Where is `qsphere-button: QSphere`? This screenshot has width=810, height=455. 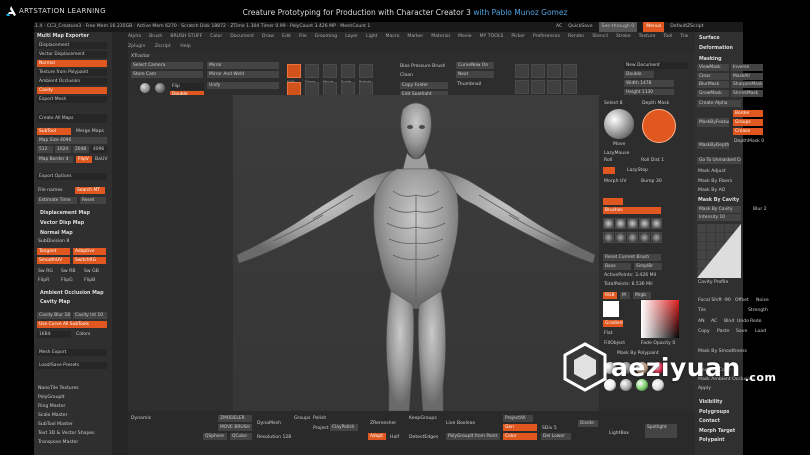
qsphere-button: QSphere is located at coordinates (215, 436).